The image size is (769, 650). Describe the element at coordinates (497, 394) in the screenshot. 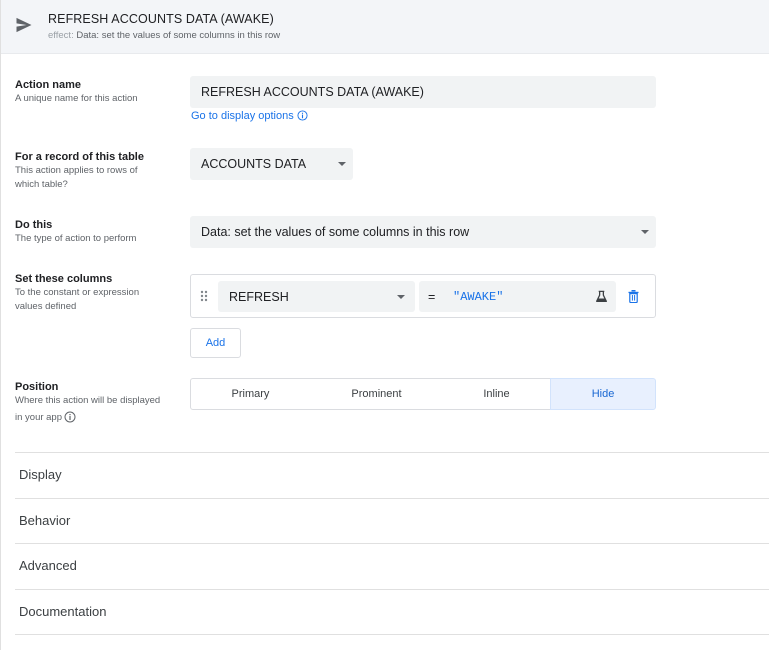

I see `position-option-inline: Inline` at that location.